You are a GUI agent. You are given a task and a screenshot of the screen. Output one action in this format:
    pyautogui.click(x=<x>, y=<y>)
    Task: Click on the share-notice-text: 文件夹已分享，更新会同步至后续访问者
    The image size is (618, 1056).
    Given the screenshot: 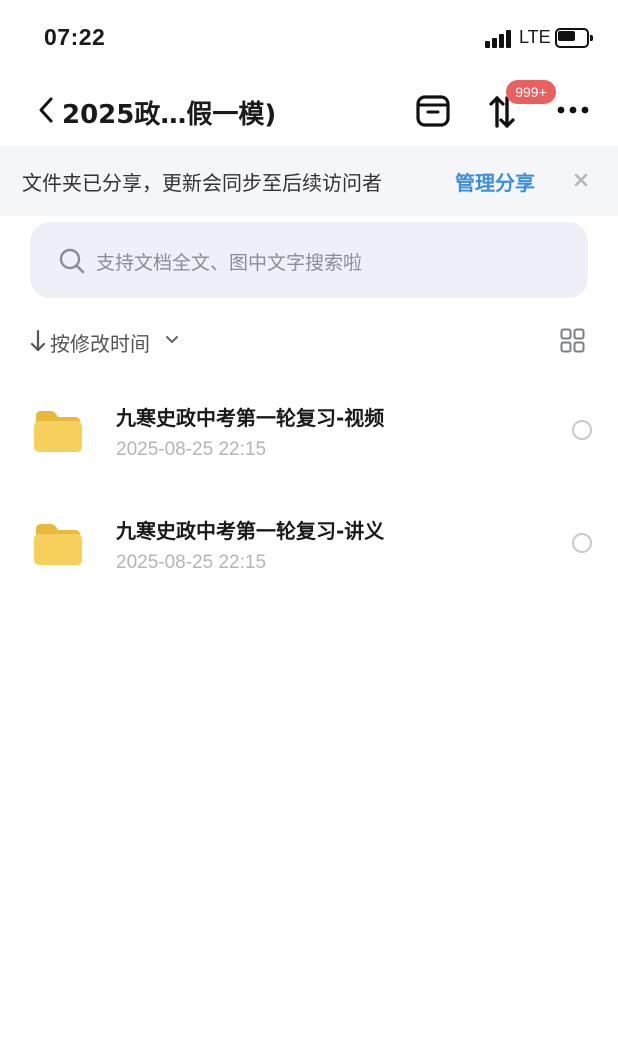 What is the action you would take?
    pyautogui.click(x=202, y=183)
    